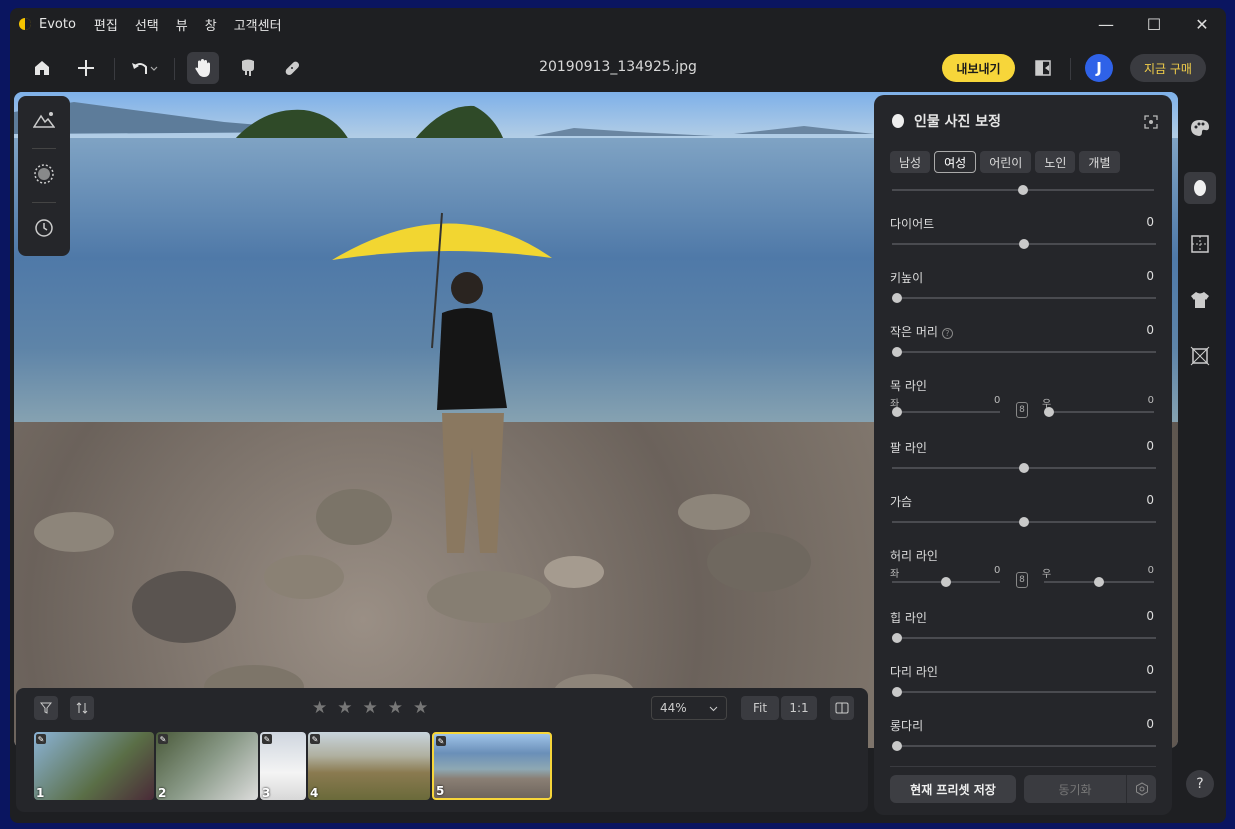  I want to click on palette-icon, so click(1200, 128).